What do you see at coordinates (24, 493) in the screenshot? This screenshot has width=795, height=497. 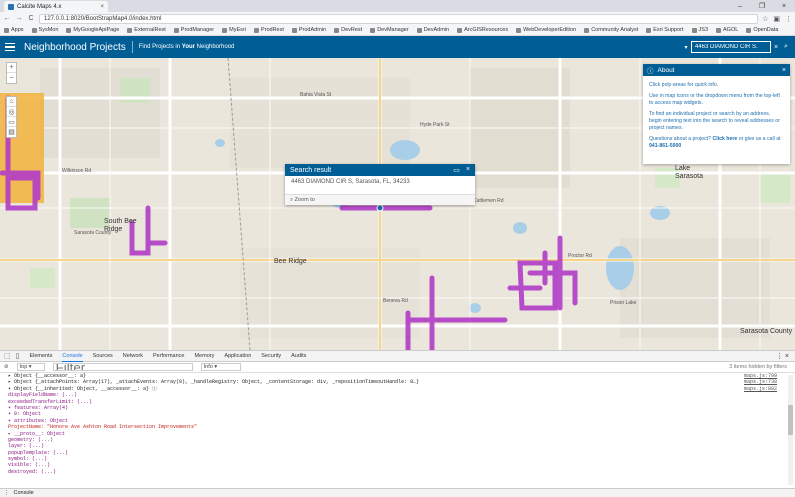 I see `drawer-tab-console: Console` at bounding box center [24, 493].